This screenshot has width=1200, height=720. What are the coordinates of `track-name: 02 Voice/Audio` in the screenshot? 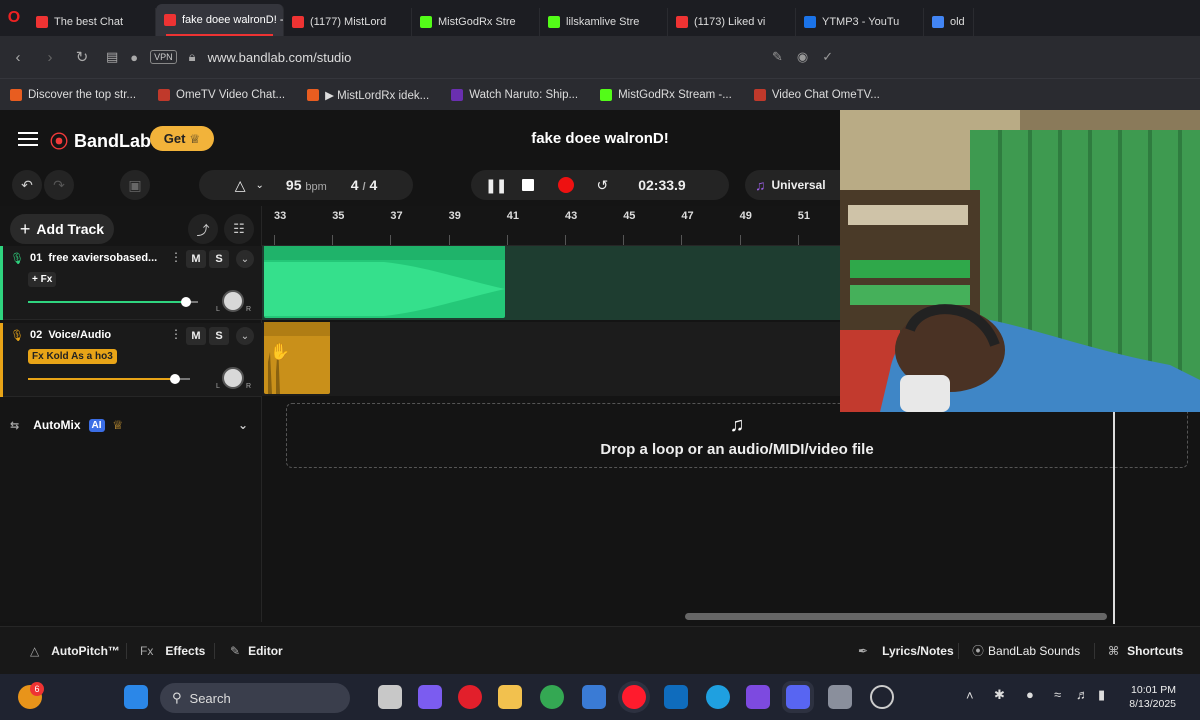 It's located at (97, 335).